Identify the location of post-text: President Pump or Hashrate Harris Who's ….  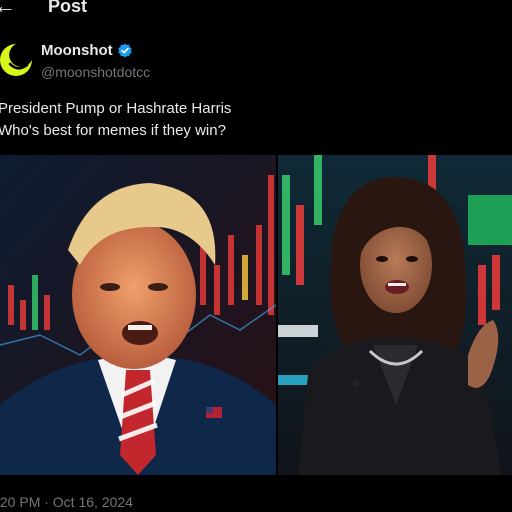
(116, 119).